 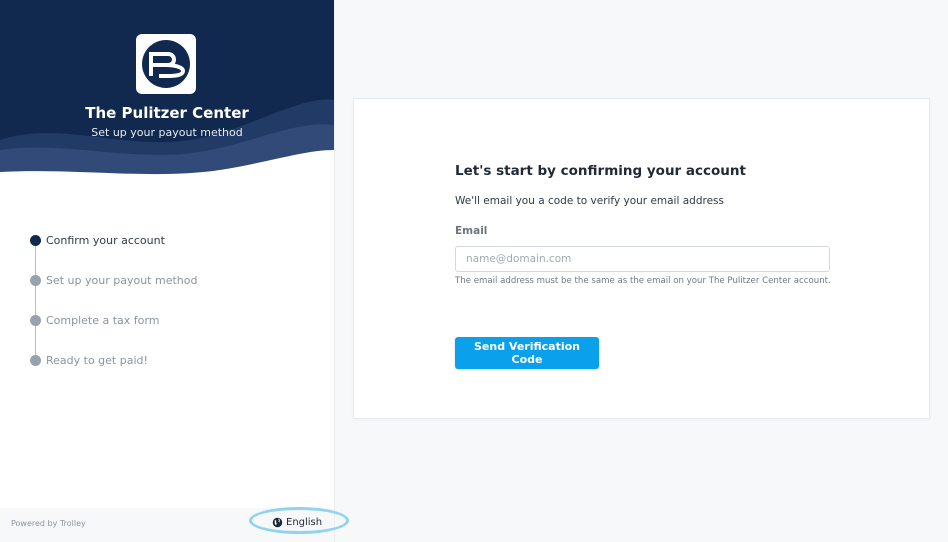 I want to click on card-title: Let's start by confirming your account, so click(x=600, y=171).